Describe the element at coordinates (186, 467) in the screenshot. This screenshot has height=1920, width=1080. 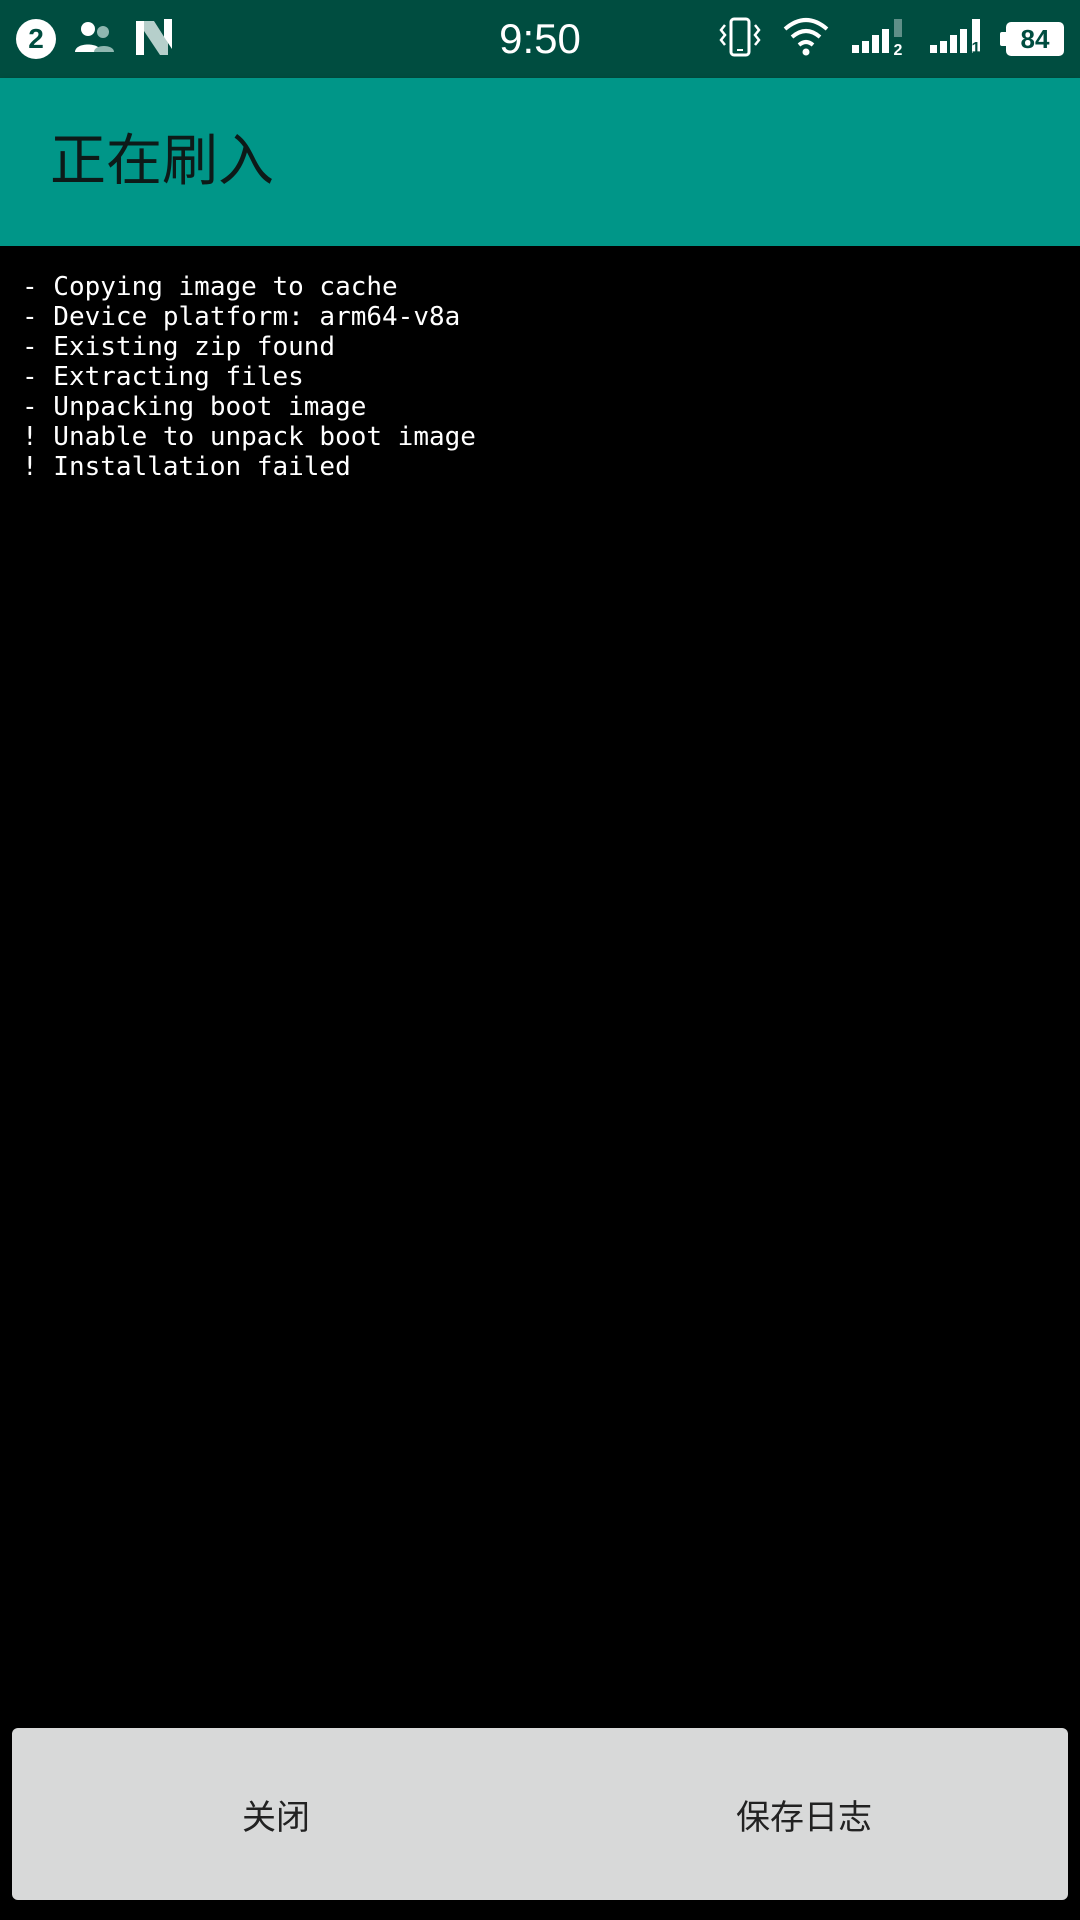
I see `log-line: ! Installation failed` at that location.